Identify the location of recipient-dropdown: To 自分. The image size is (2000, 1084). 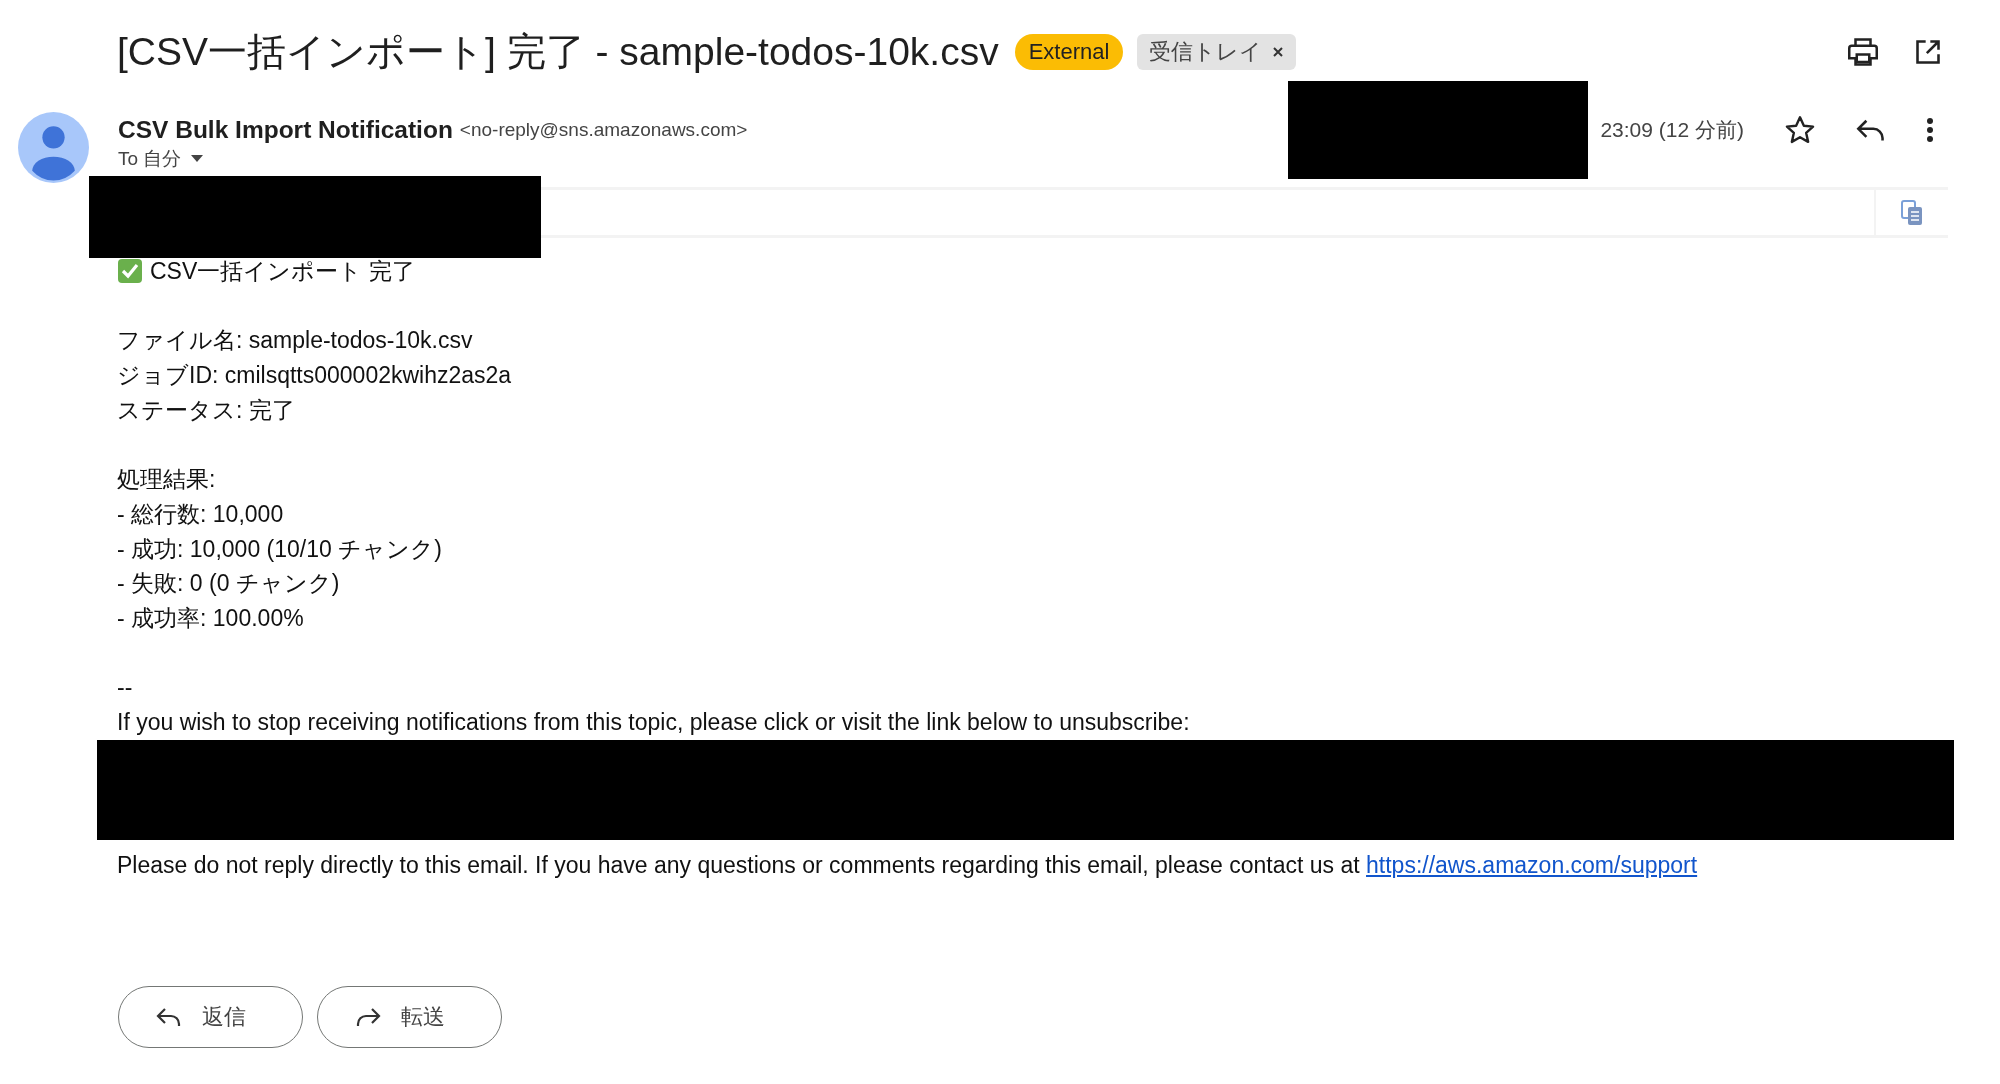
(161, 159).